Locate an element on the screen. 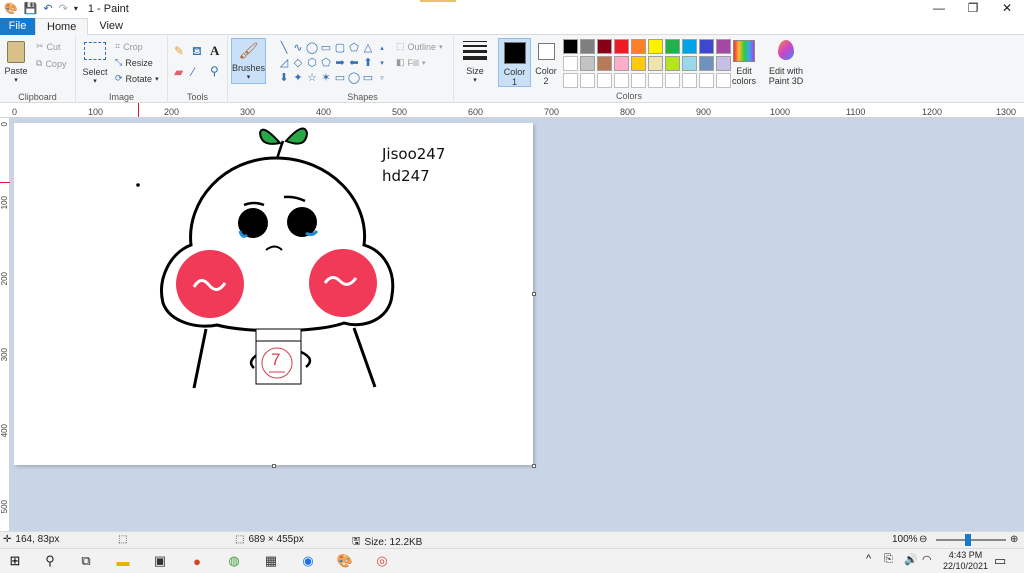 This screenshot has height=573, width=1024. copy-button: ⧉ Copy is located at coordinates (51, 63).